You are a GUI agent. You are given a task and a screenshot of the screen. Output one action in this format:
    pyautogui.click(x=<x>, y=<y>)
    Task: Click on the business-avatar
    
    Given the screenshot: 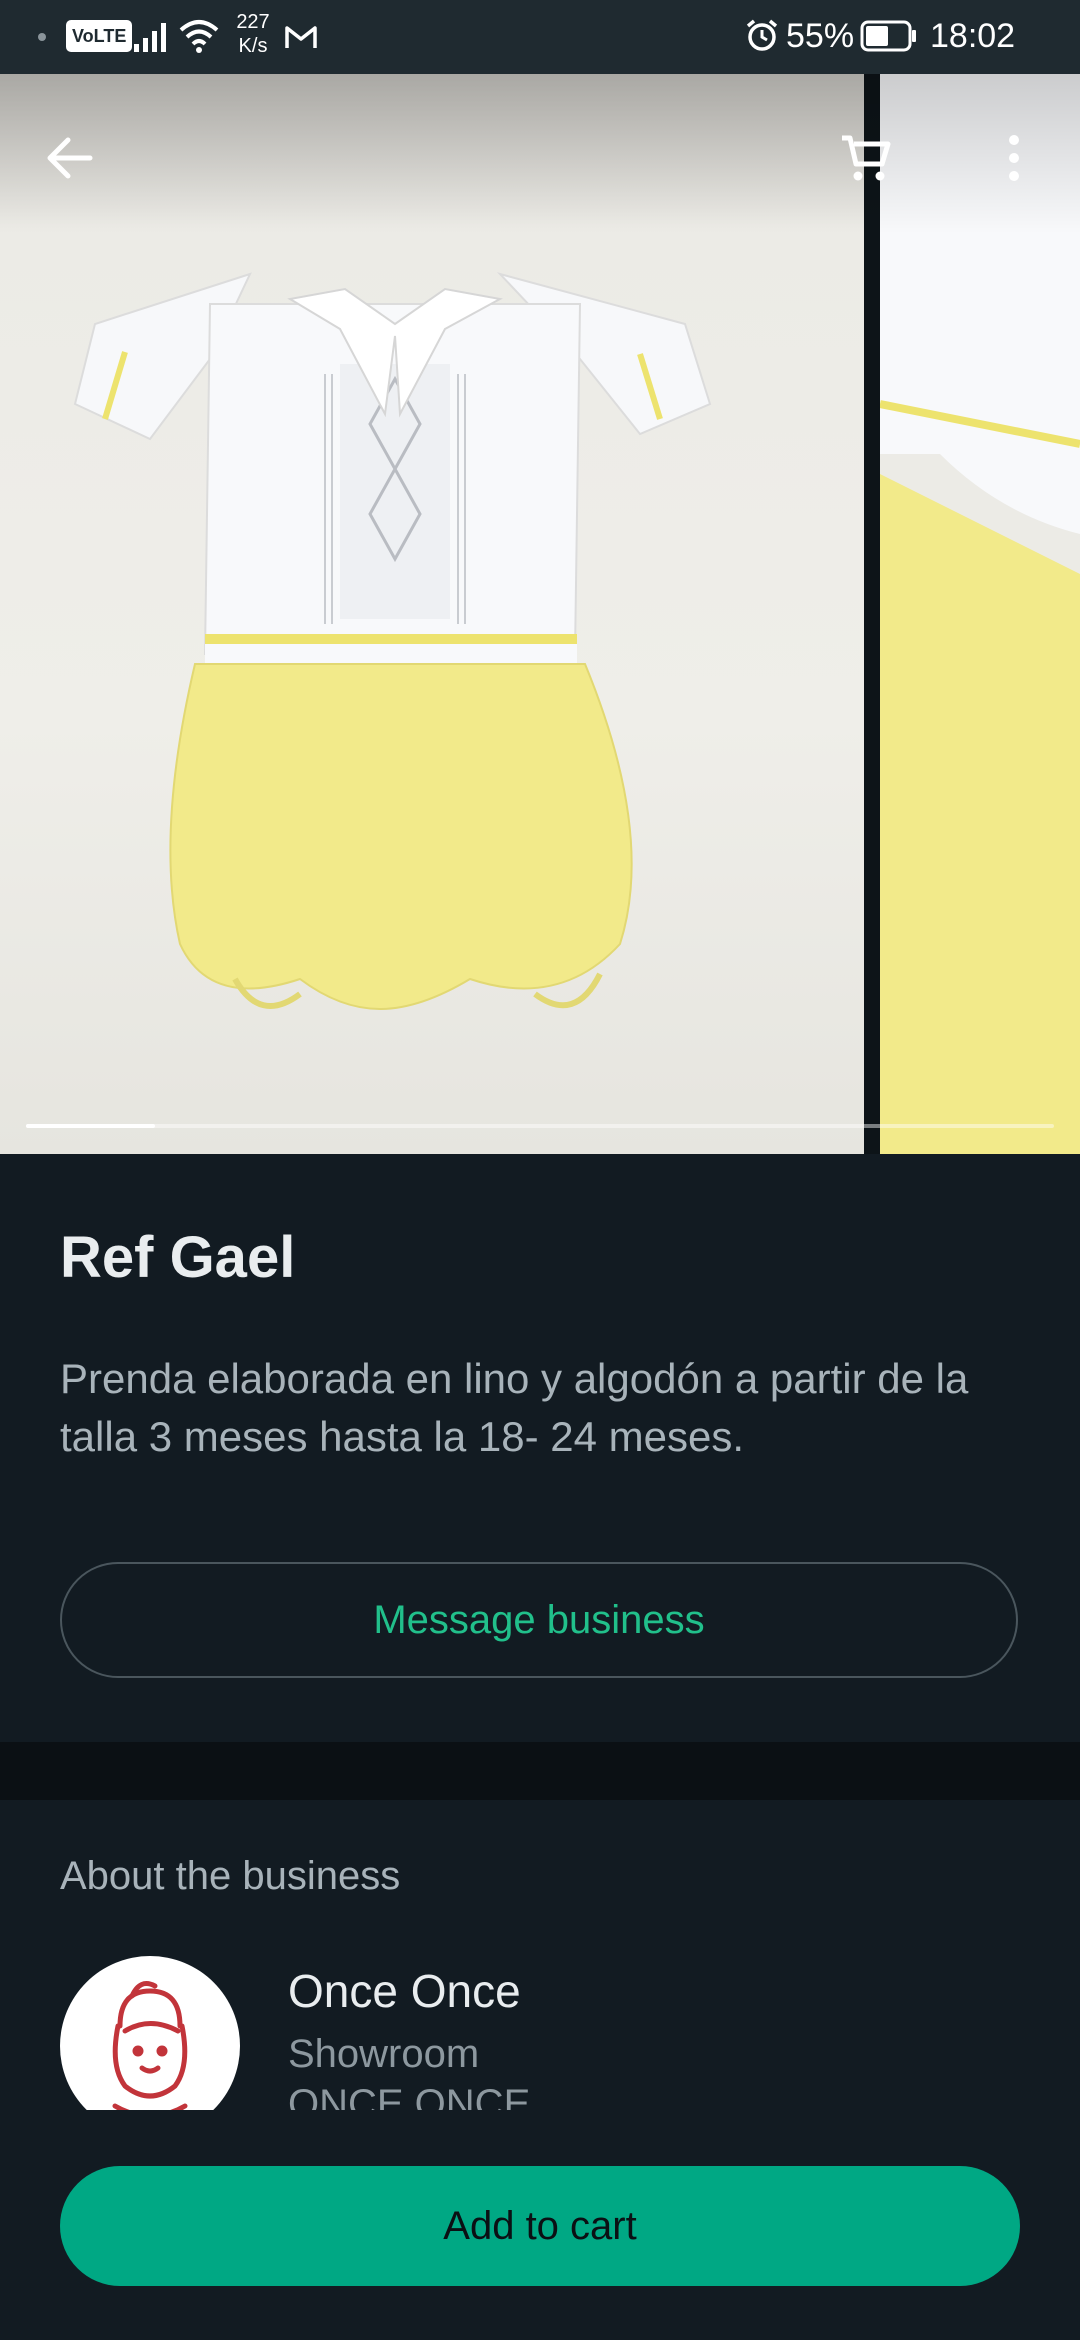 What is the action you would take?
    pyautogui.click(x=150, y=2033)
    